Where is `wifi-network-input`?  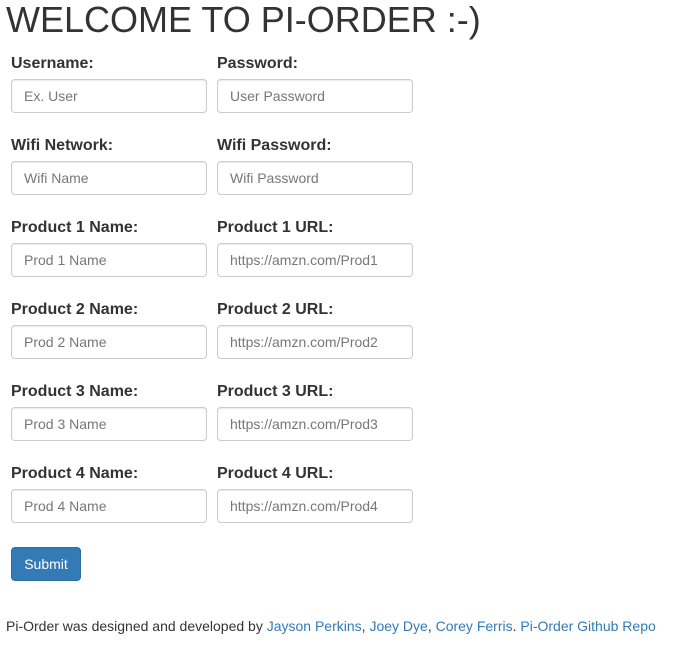 wifi-network-input is located at coordinates (109, 178).